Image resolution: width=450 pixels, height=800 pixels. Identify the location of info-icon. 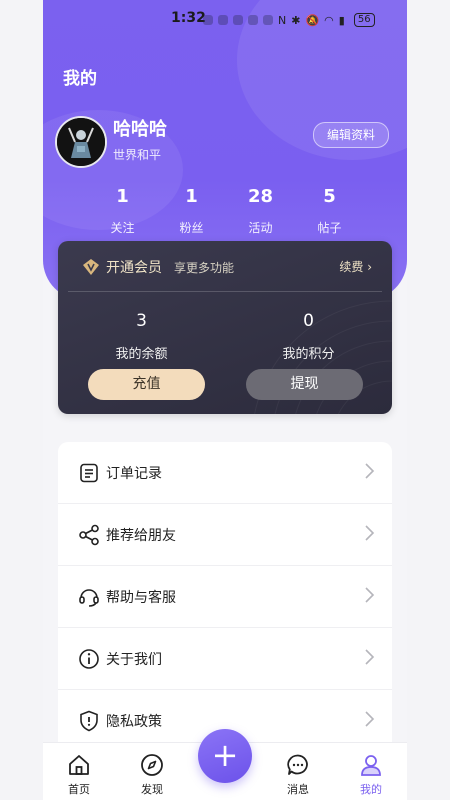
(89, 659).